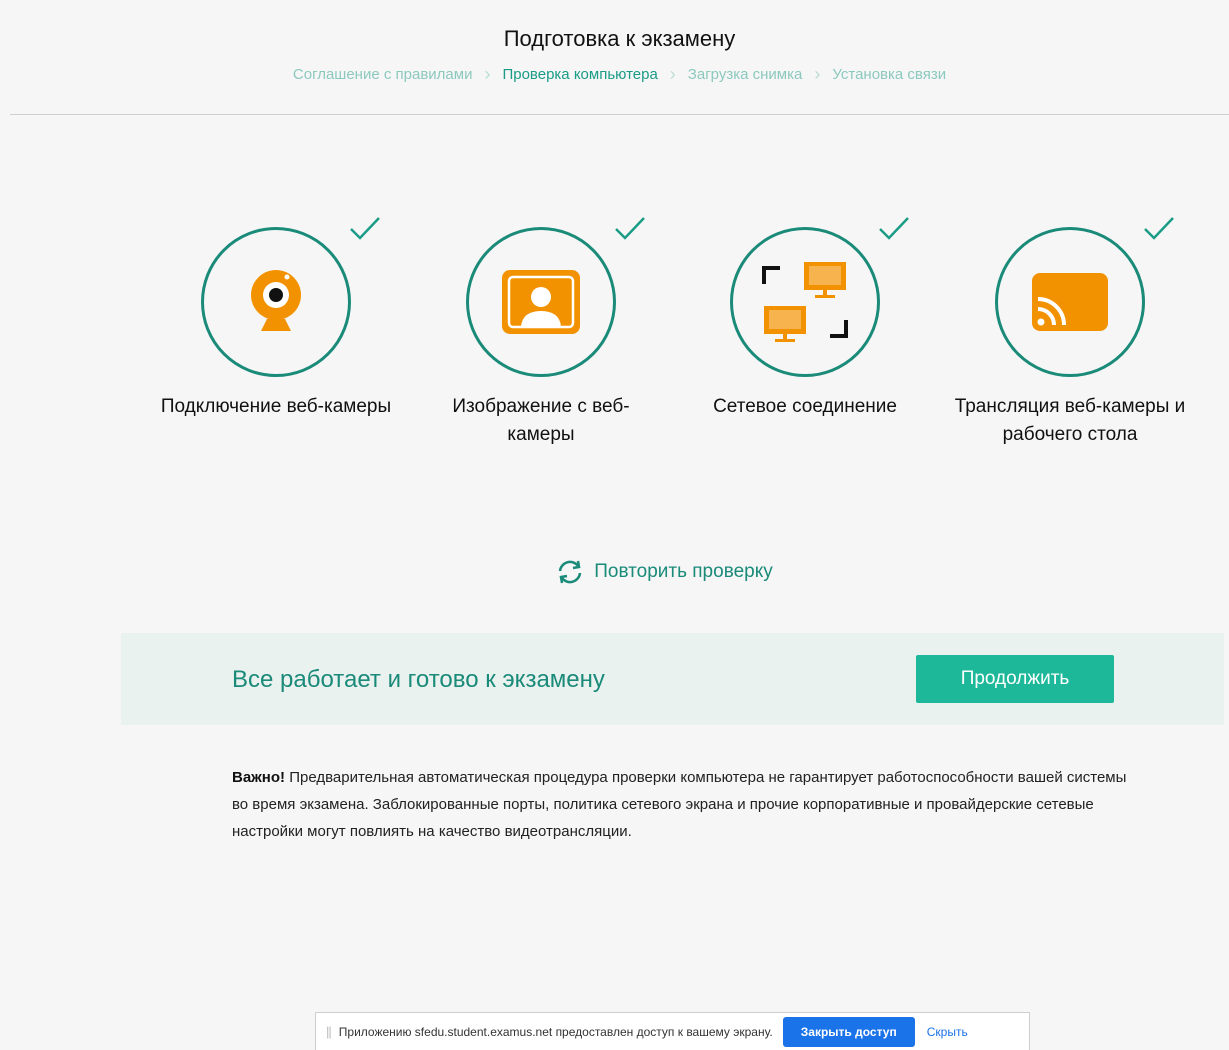  What do you see at coordinates (947, 1032) in the screenshot?
I see `hide-bar-link: Скрыть` at bounding box center [947, 1032].